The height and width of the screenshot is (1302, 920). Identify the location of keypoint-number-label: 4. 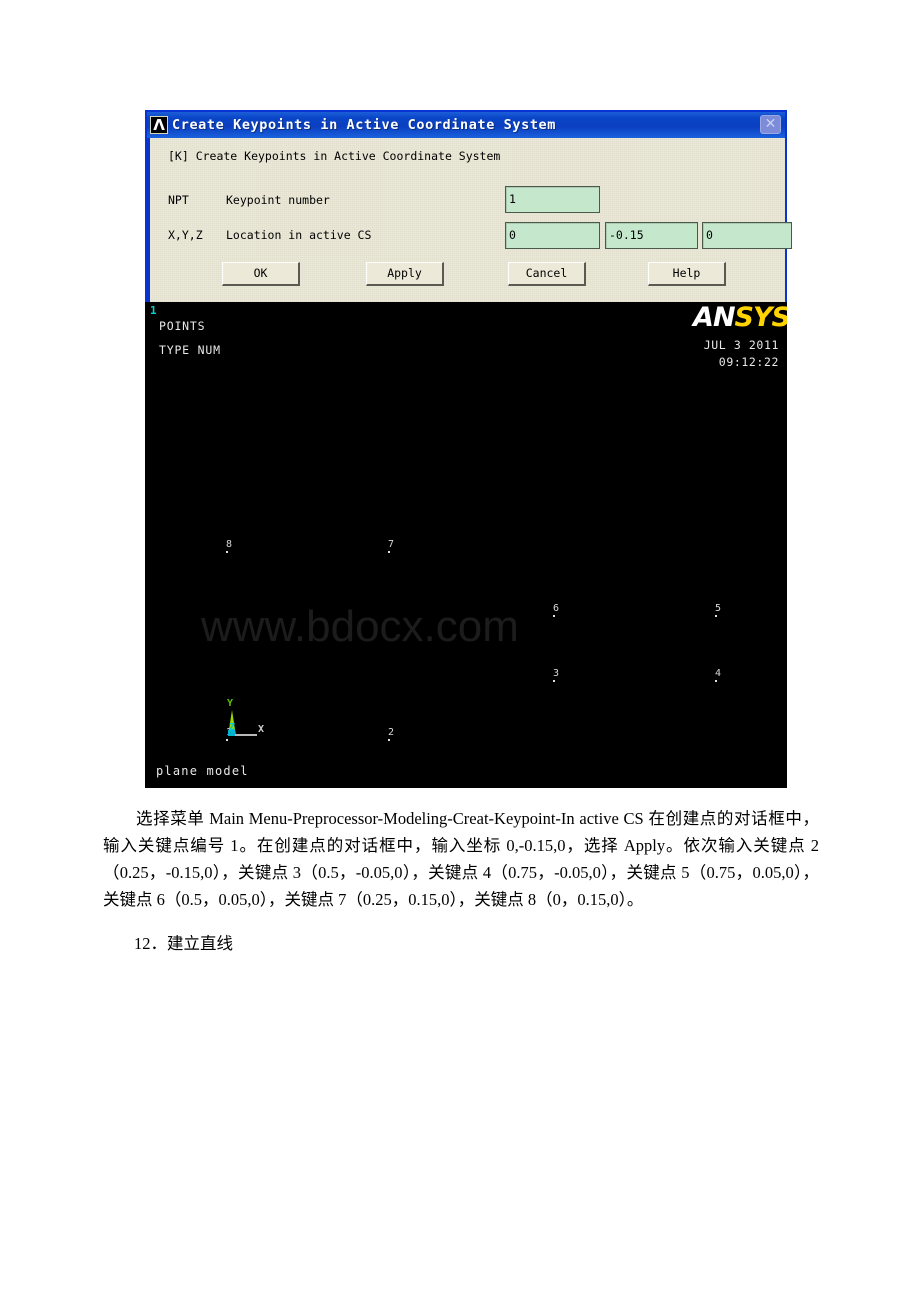
(718, 673).